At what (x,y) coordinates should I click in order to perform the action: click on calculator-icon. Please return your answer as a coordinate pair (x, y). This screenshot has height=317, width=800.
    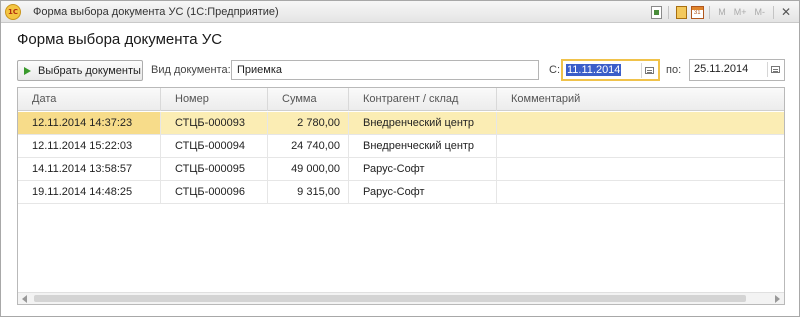
    Looking at the image, I should click on (681, 12).